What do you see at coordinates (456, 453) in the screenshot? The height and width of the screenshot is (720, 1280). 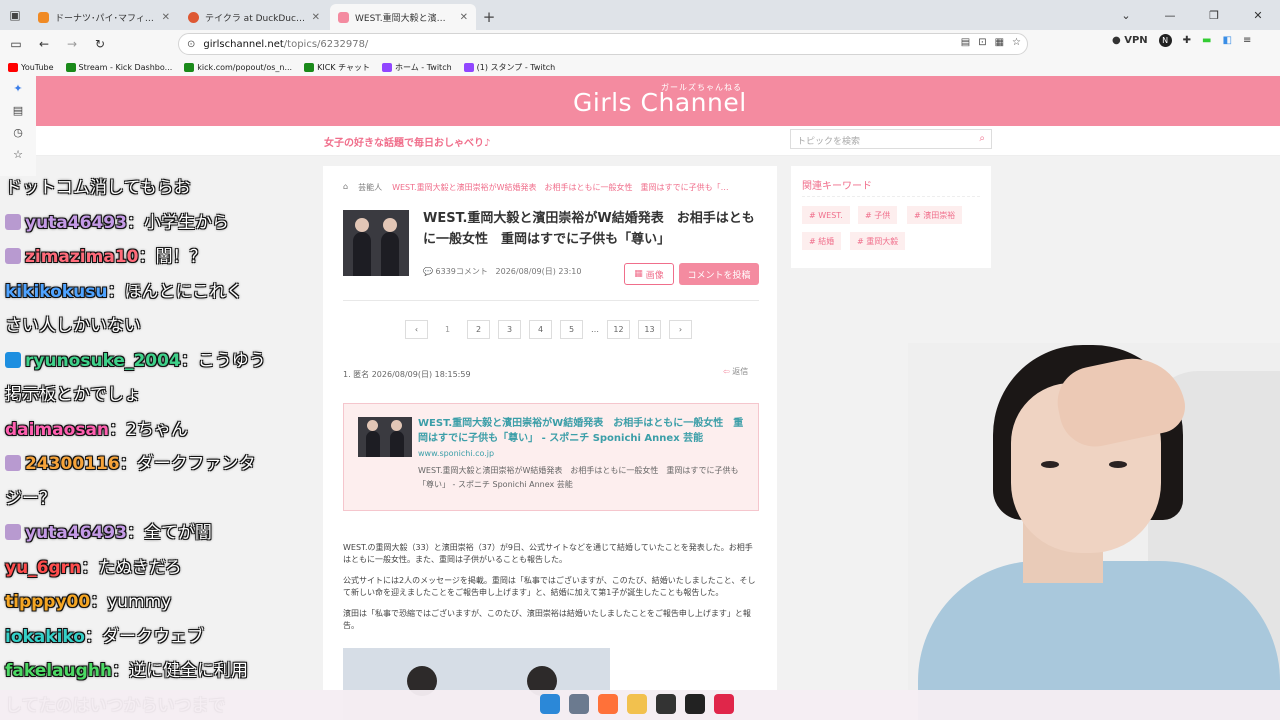 I see `source-host: www.sponichi.co.jp` at bounding box center [456, 453].